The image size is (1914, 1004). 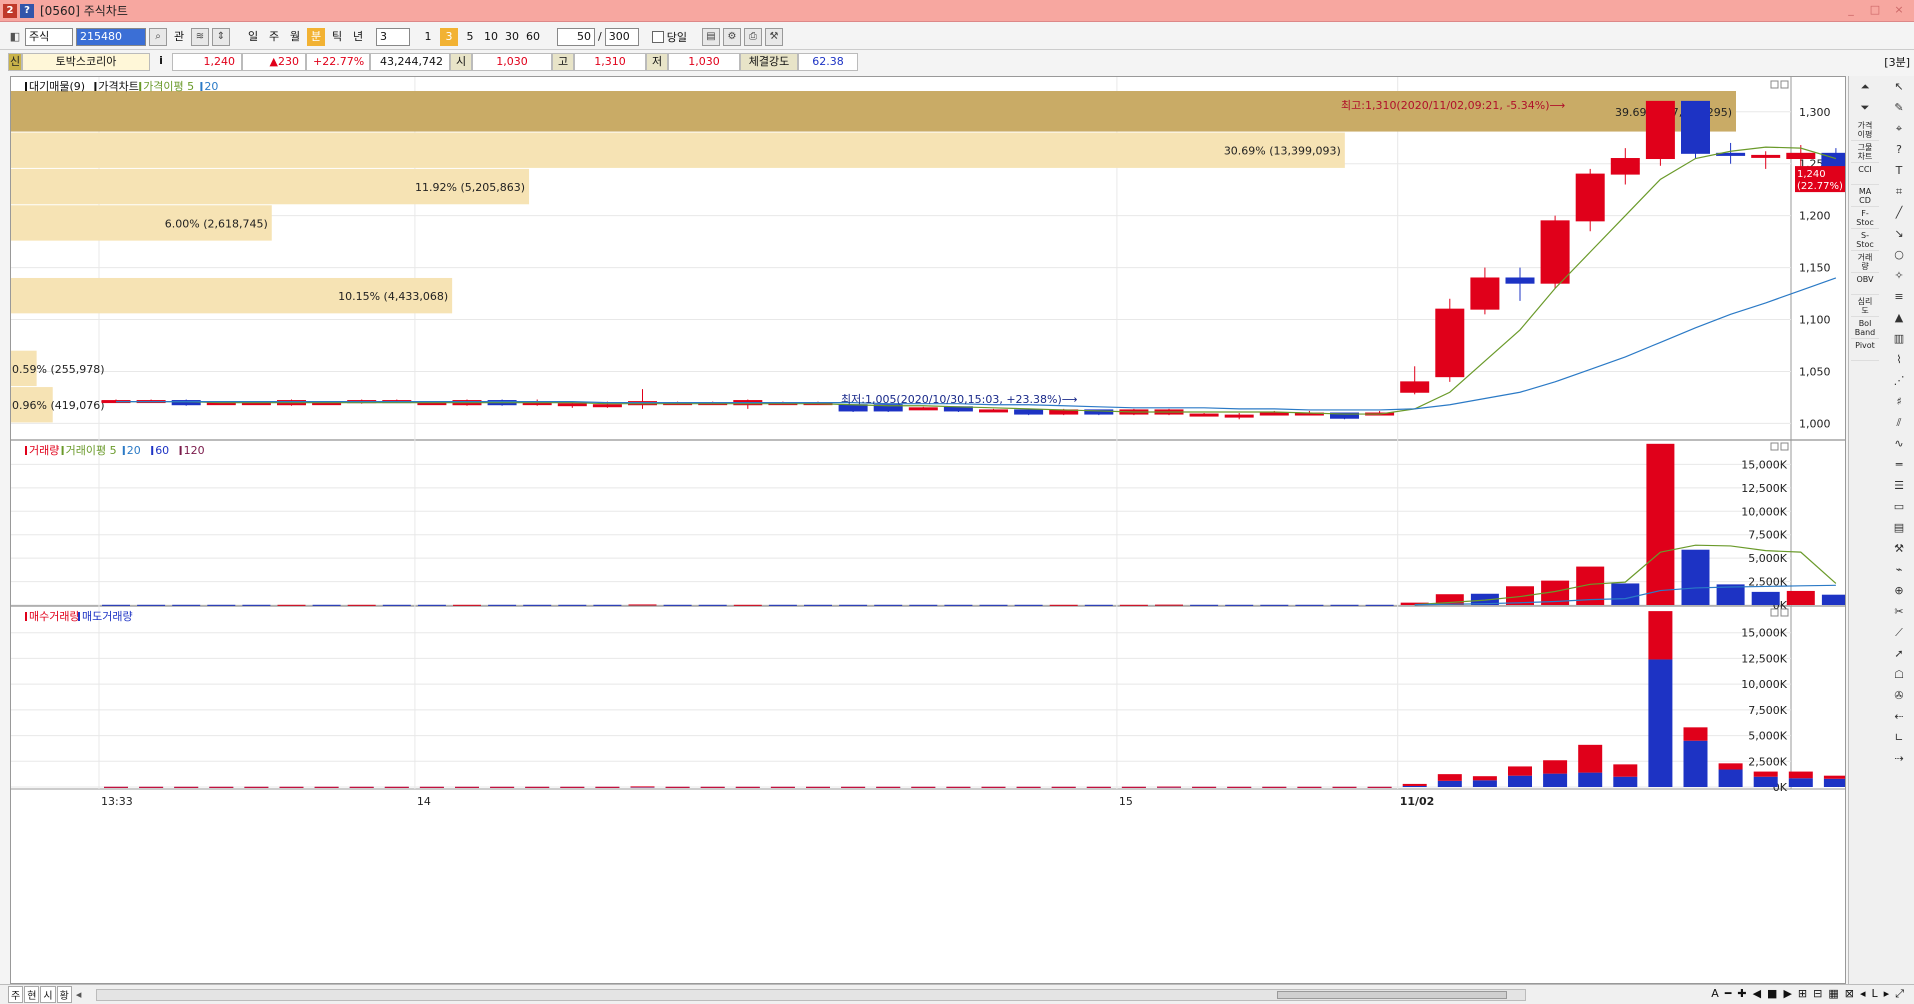 What do you see at coordinates (1899, 234) in the screenshot?
I see `drawing-tool-icon: ↘` at bounding box center [1899, 234].